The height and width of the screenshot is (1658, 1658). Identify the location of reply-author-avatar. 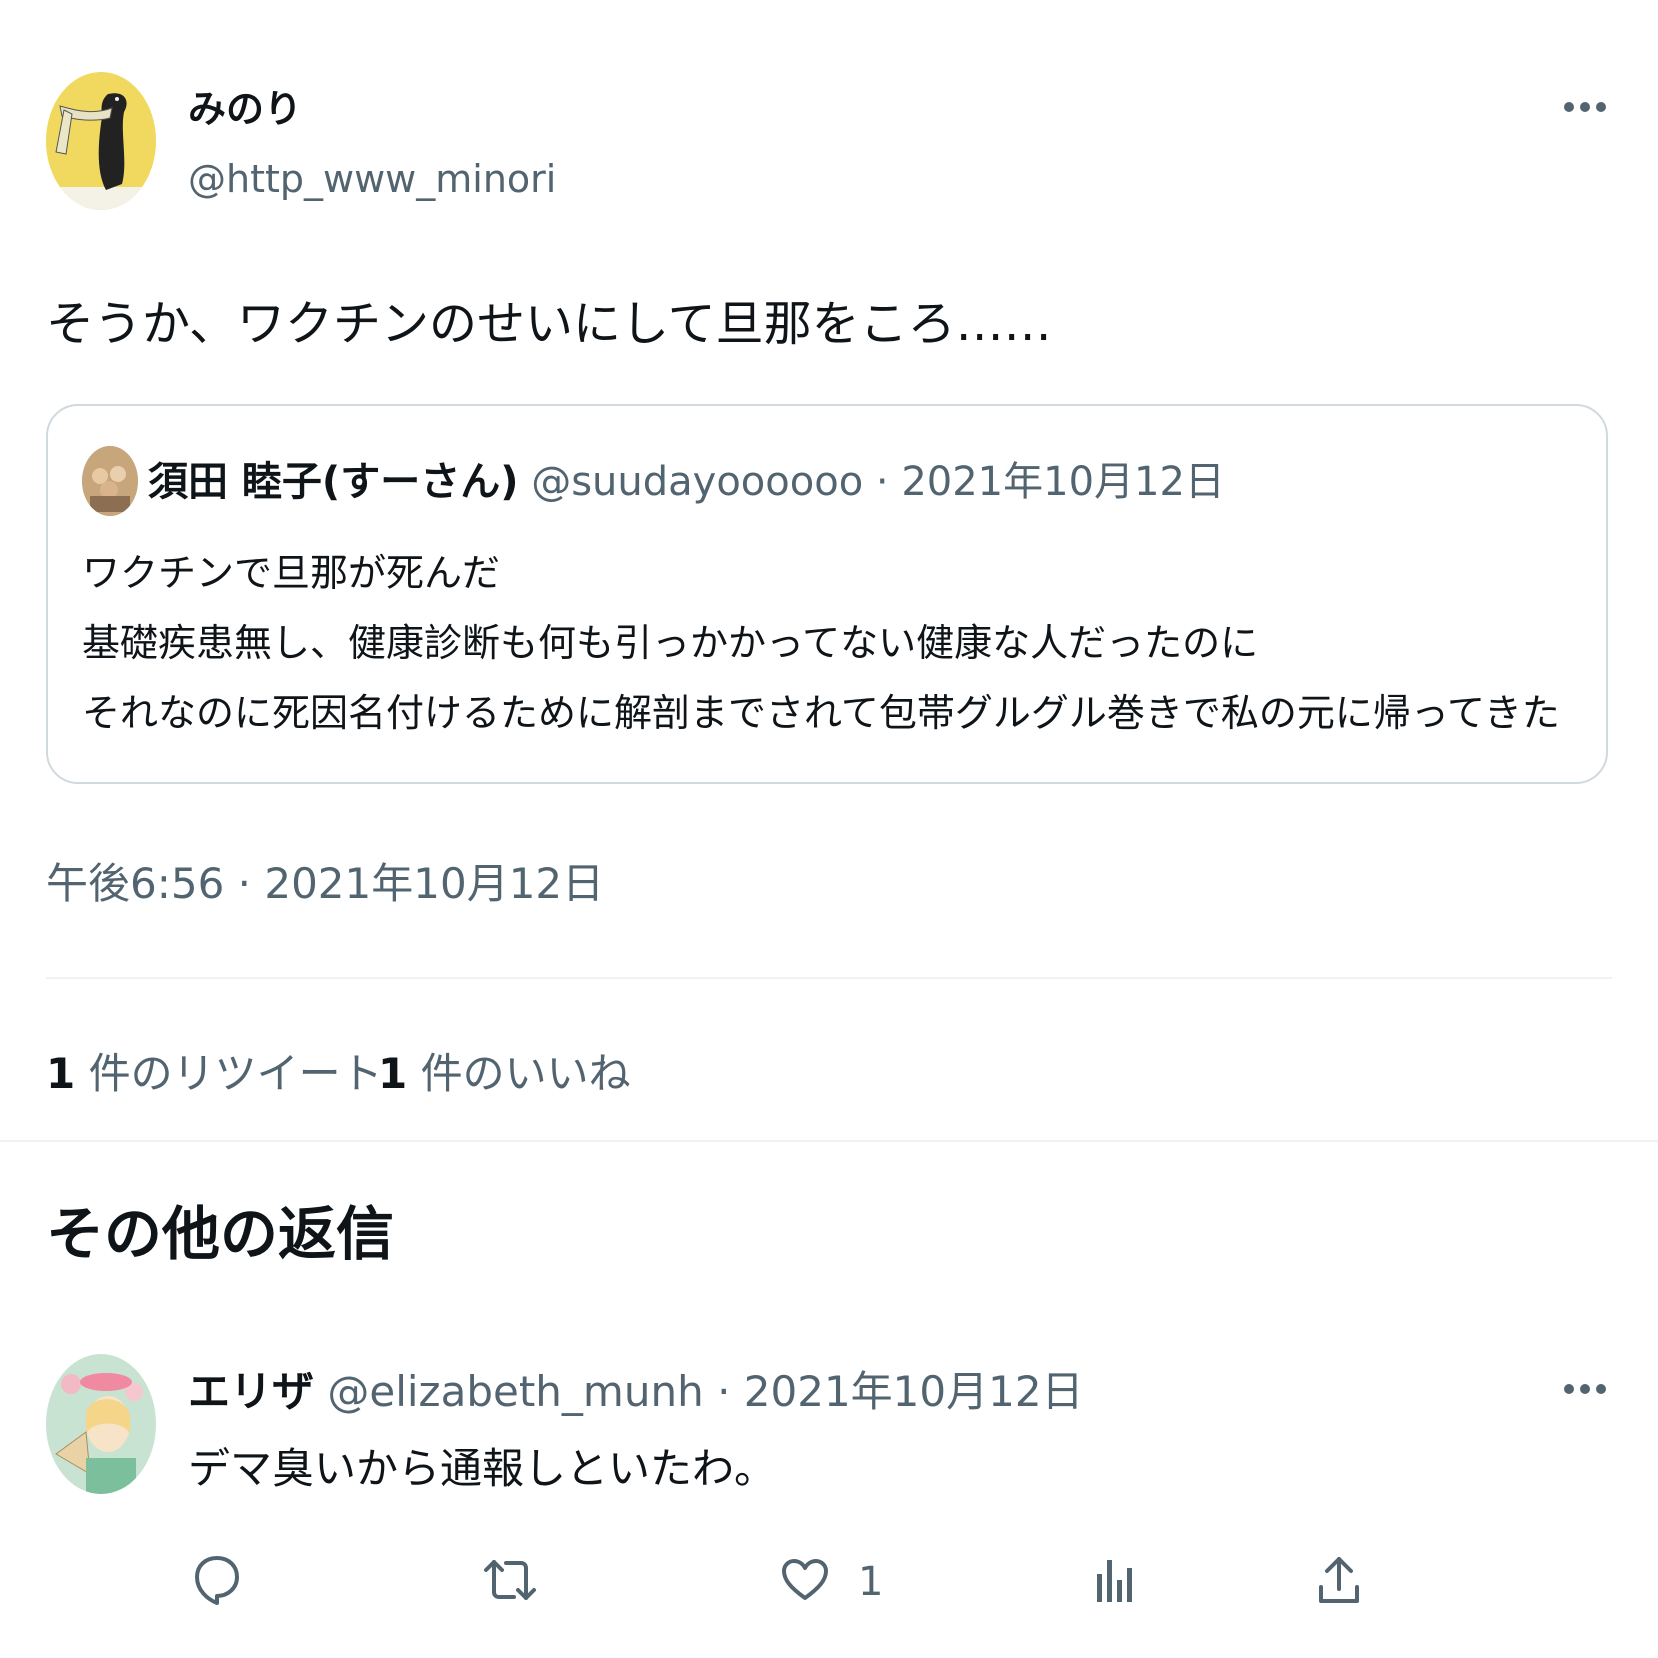
(101, 1424).